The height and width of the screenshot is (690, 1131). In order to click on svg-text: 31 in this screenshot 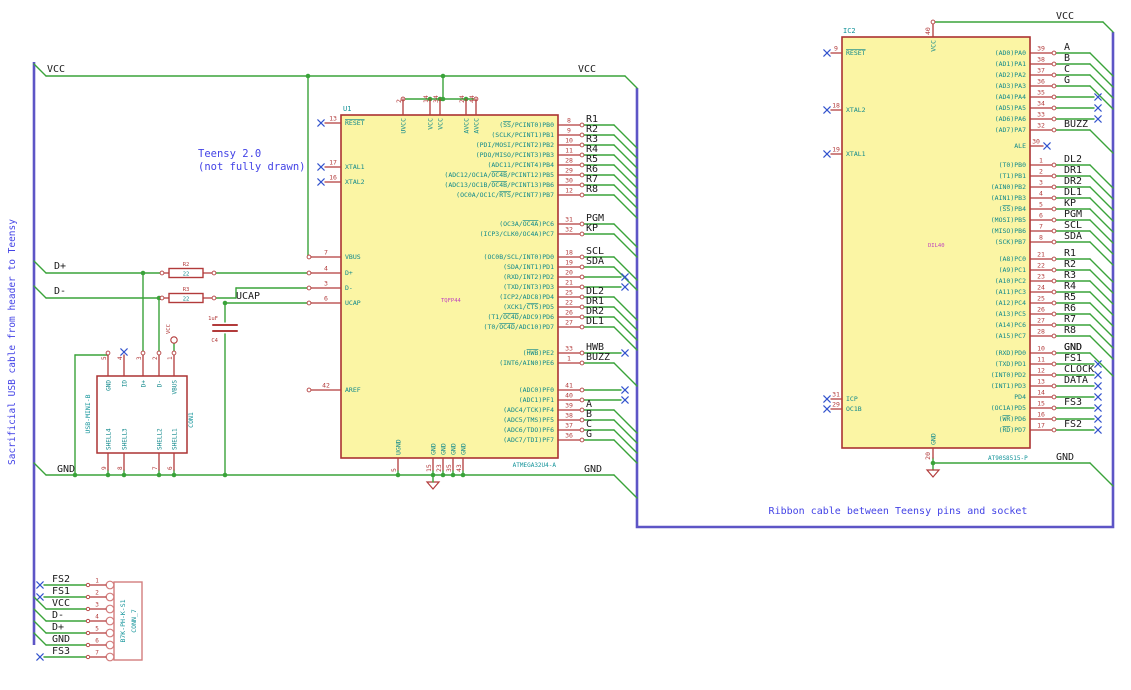, I will do `click(569, 220)`.